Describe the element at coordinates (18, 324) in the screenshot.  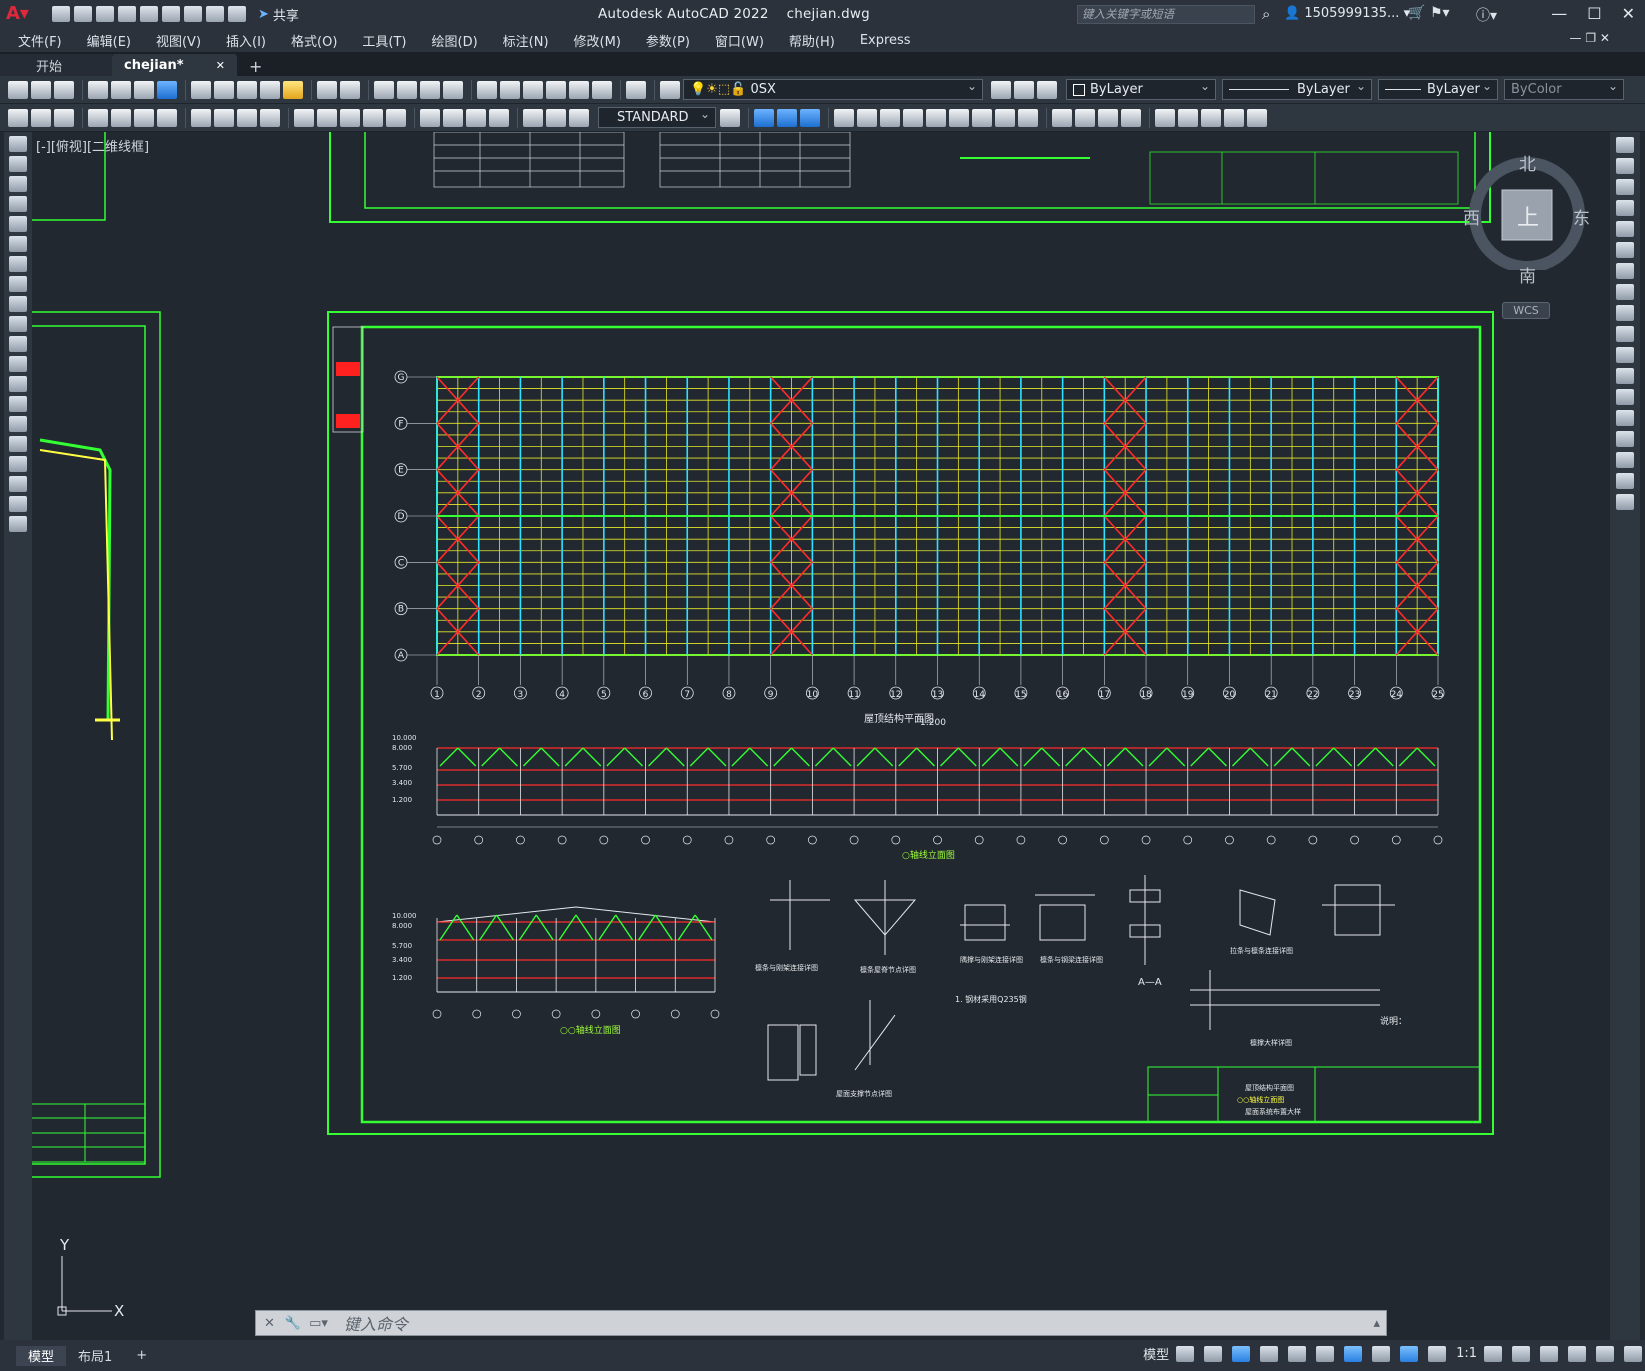
I see `ellipse-icon` at that location.